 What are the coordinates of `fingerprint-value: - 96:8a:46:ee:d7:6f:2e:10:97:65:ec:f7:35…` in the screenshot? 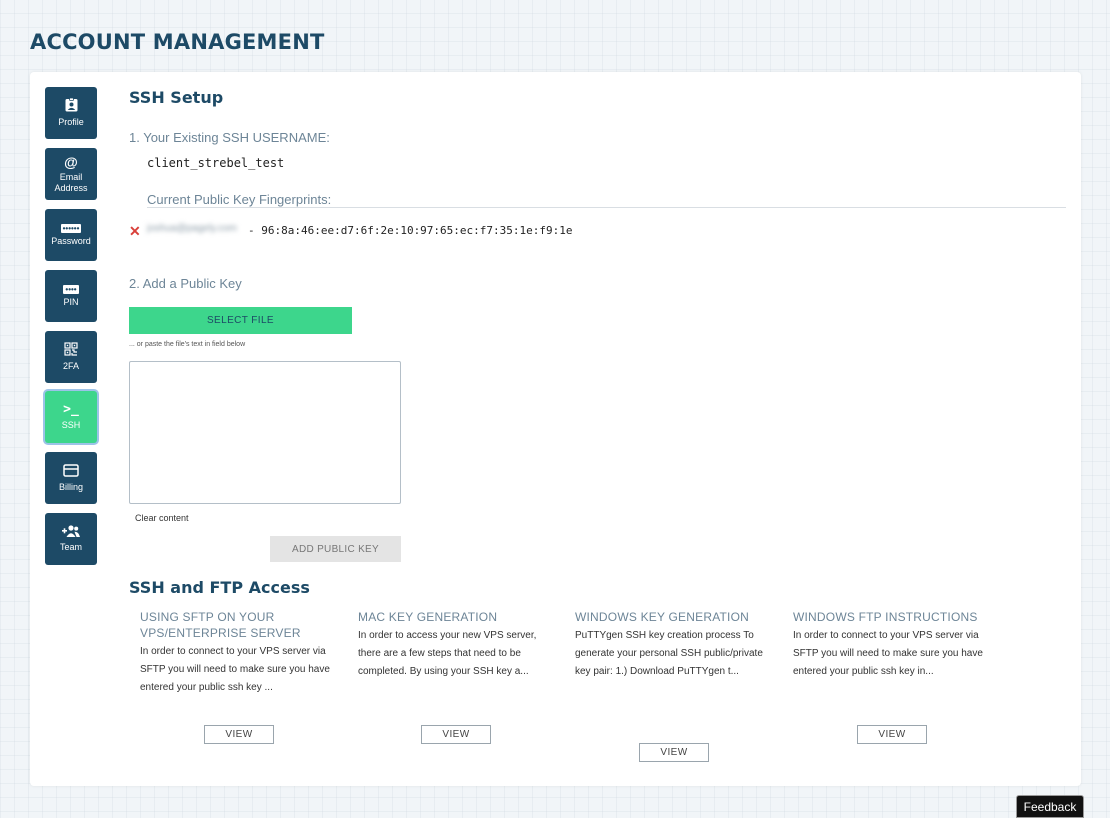 It's located at (410, 230).